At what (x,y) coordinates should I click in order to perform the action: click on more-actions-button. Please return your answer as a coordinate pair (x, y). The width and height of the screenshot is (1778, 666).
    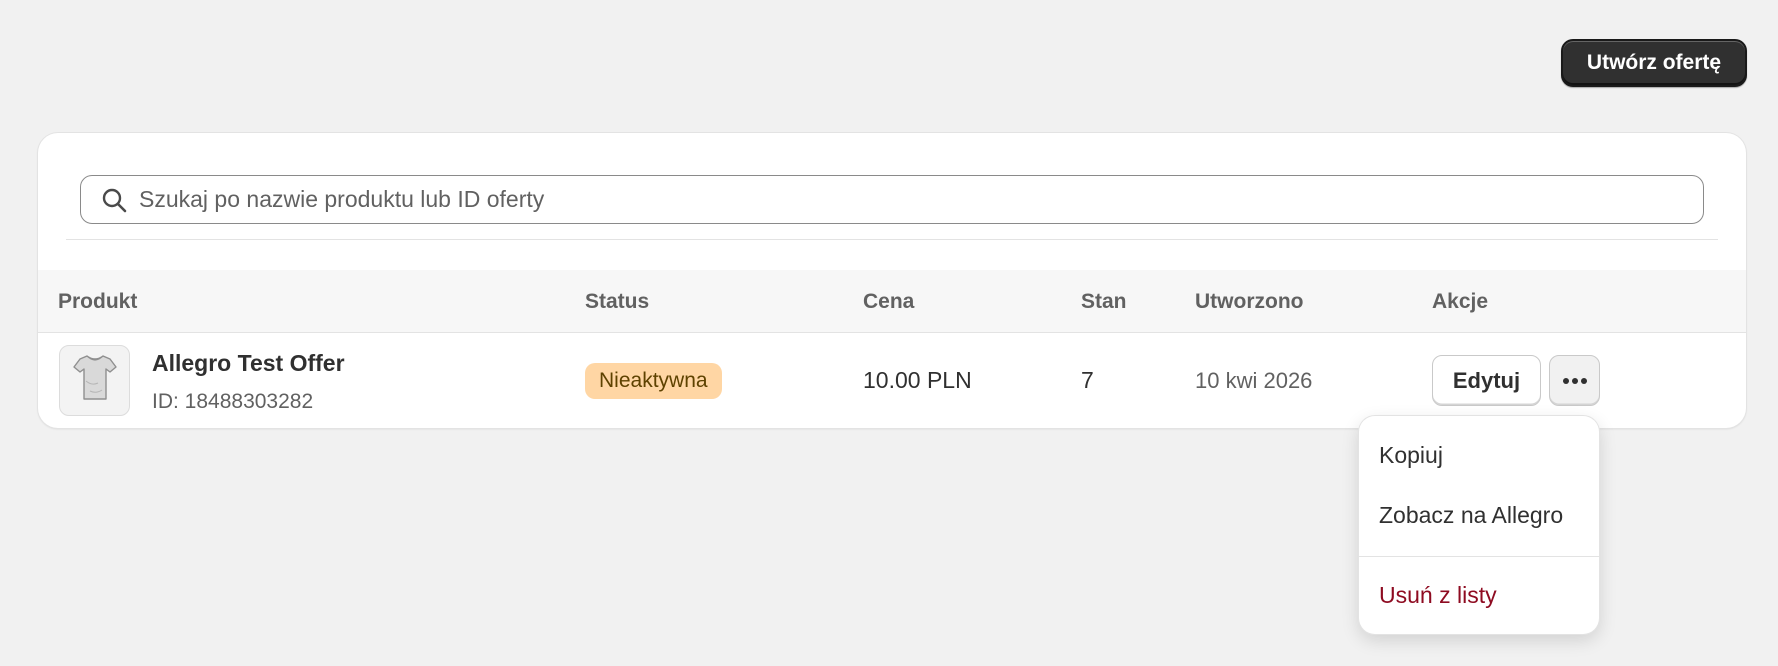
    Looking at the image, I should click on (1574, 380).